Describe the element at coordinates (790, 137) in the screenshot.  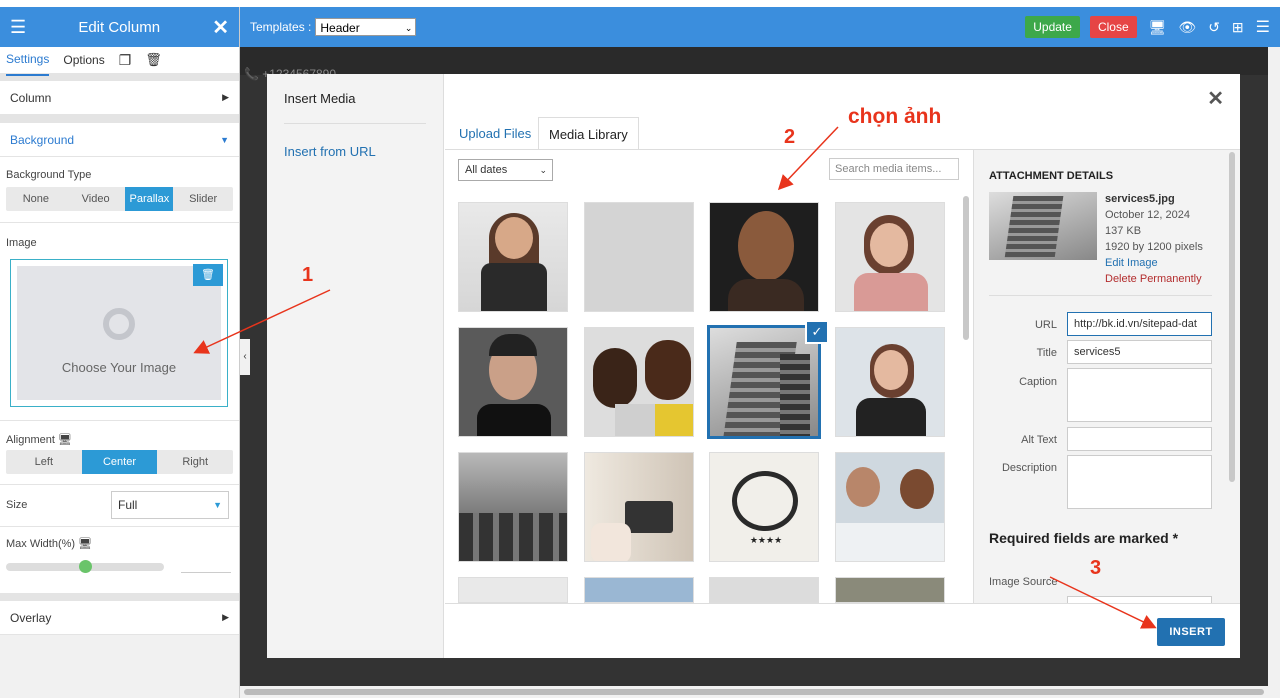
I see `annotation-number-2: 2` at that location.